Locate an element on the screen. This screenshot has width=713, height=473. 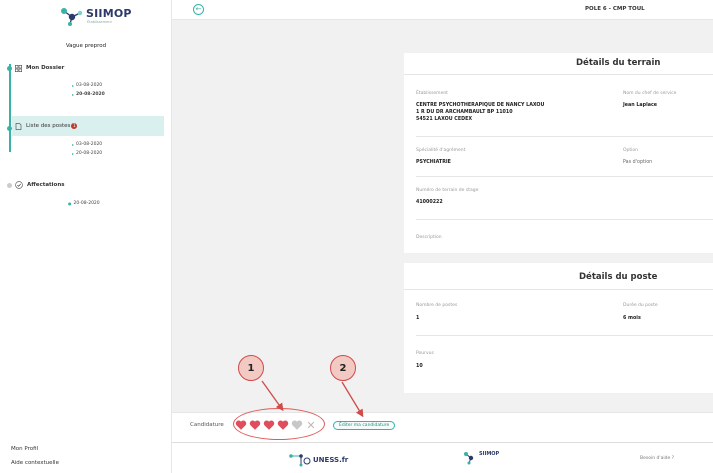
vague-label: Vague preprod is located at coordinates (86, 46).